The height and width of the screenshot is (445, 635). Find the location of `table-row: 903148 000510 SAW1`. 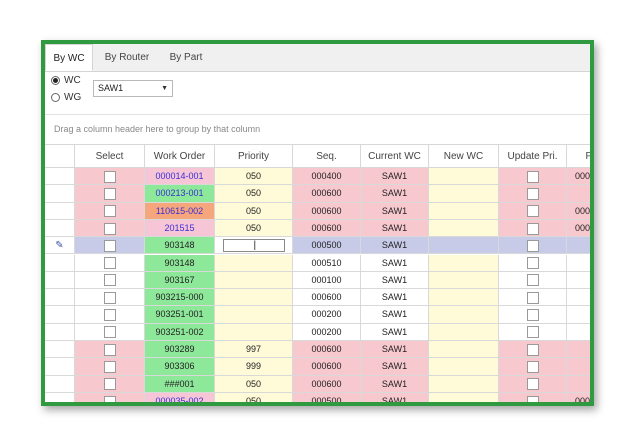

table-row: 903148 000510 SAW1 is located at coordinates (317, 263).